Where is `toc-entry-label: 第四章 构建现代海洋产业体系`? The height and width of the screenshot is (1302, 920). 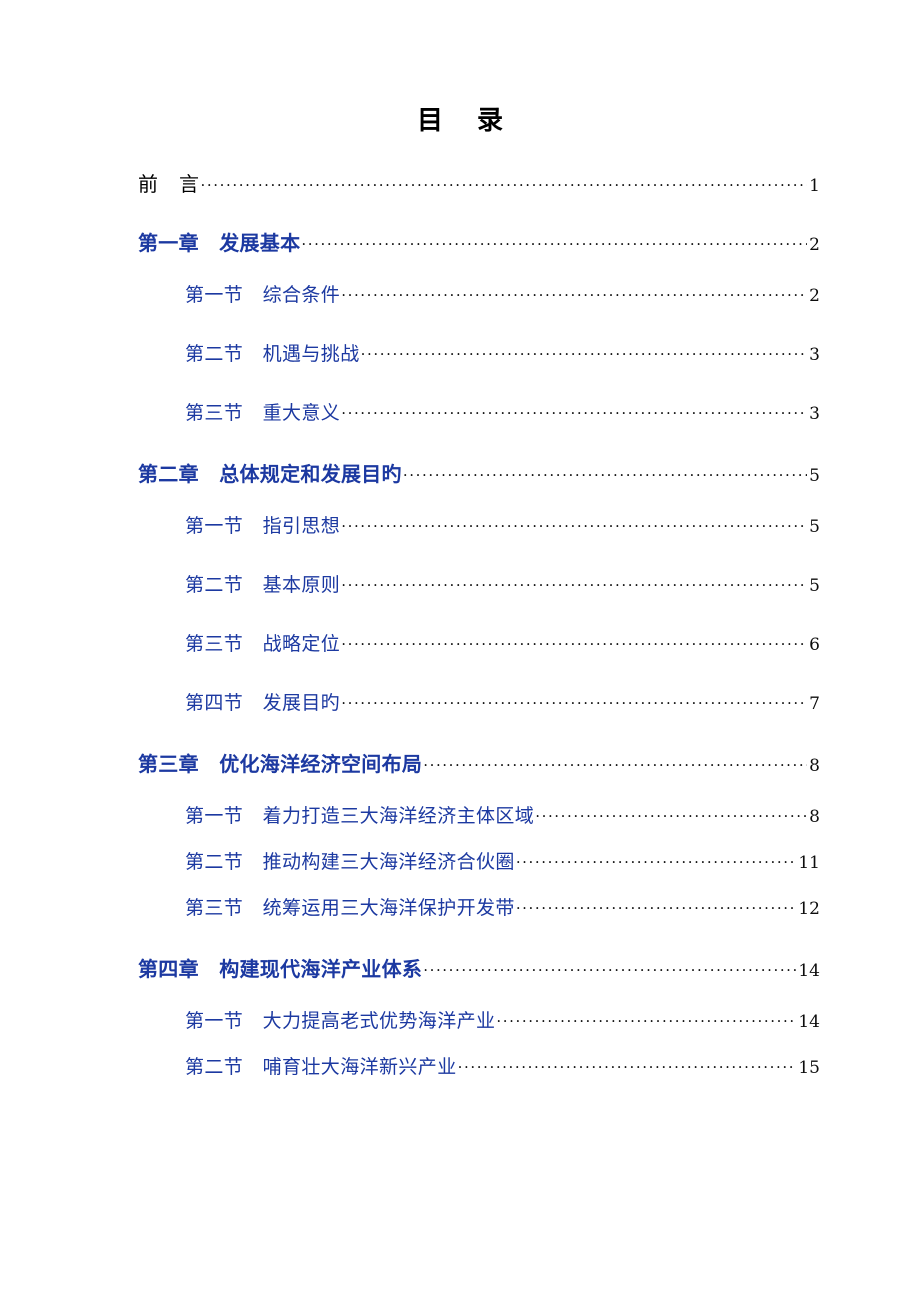
toc-entry-label: 第四章 构建现代海洋产业体系 is located at coordinates (280, 969).